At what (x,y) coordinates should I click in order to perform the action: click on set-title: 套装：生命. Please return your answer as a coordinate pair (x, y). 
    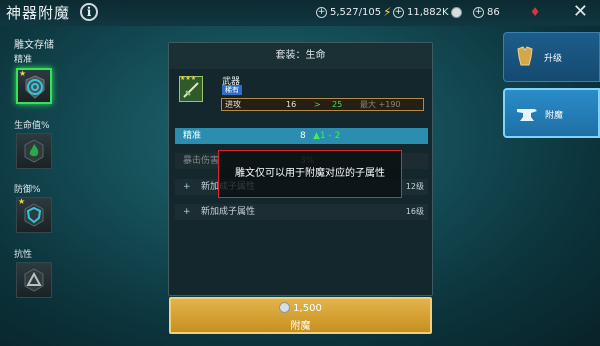
    Looking at the image, I should click on (300, 56).